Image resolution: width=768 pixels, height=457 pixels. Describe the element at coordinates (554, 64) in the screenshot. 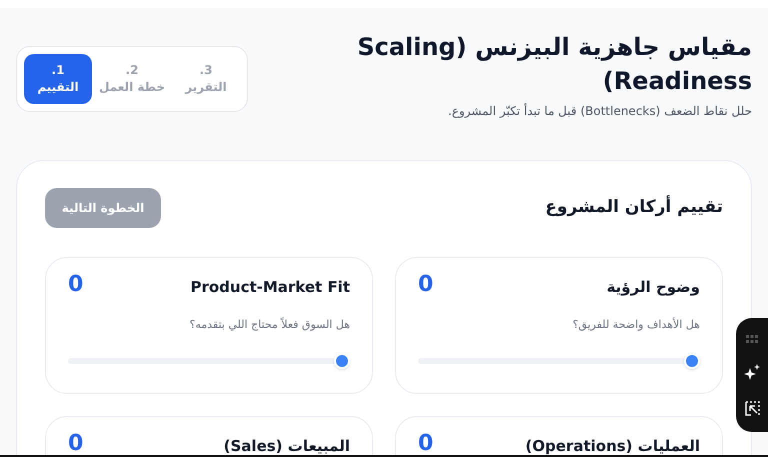

I see `page-title: مقياس جاهزية البيزنس (Scaling Readiness)` at that location.